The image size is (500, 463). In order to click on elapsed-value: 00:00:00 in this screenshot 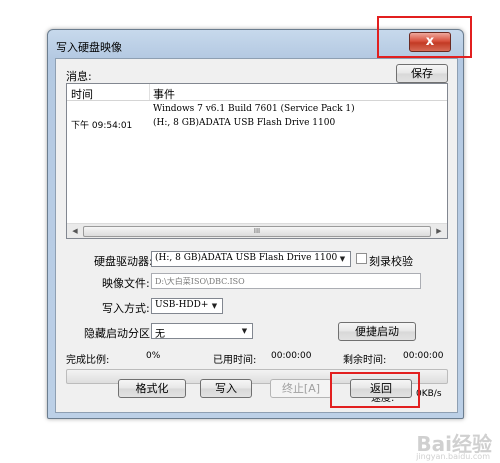, I will do `click(291, 356)`.